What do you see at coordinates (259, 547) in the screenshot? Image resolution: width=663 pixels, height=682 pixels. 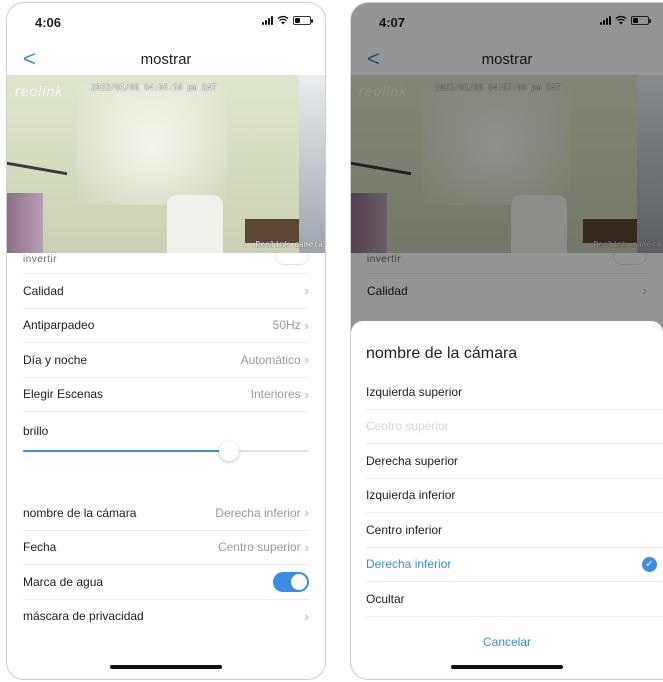 I see `settings-row-value: Centro superior` at bounding box center [259, 547].